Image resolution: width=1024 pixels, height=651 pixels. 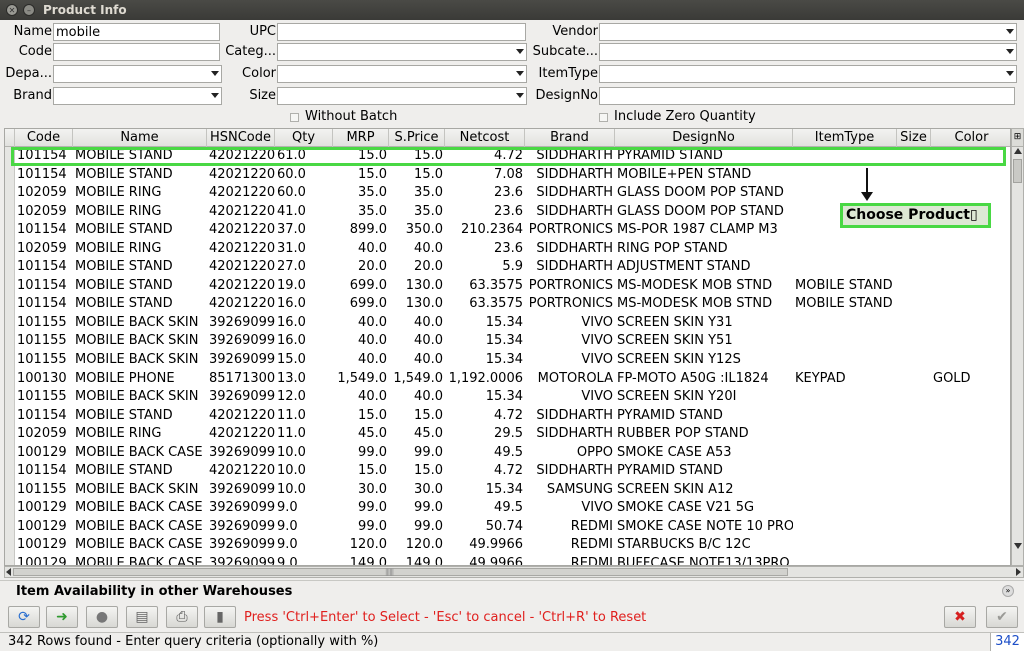 I want to click on department-combo, so click(x=137, y=74).